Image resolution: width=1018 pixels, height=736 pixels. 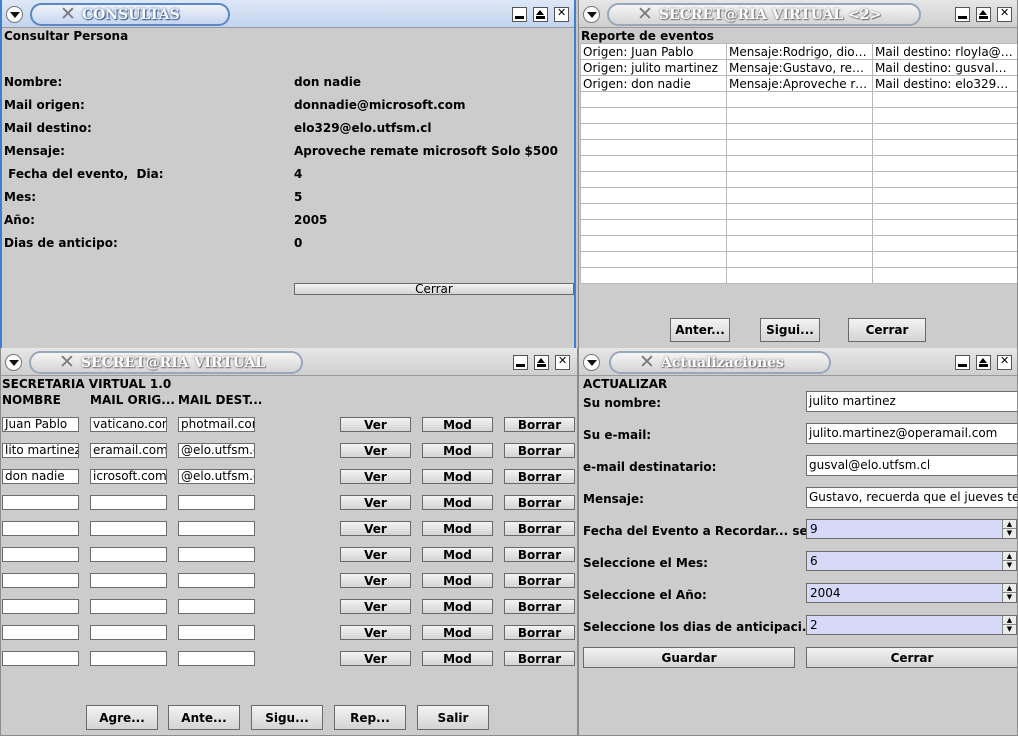 What do you see at coordinates (798, 14) in the screenshot?
I see `reporte-titlebar: ✕ SECRET@RIA VIRTUAL <2>` at bounding box center [798, 14].